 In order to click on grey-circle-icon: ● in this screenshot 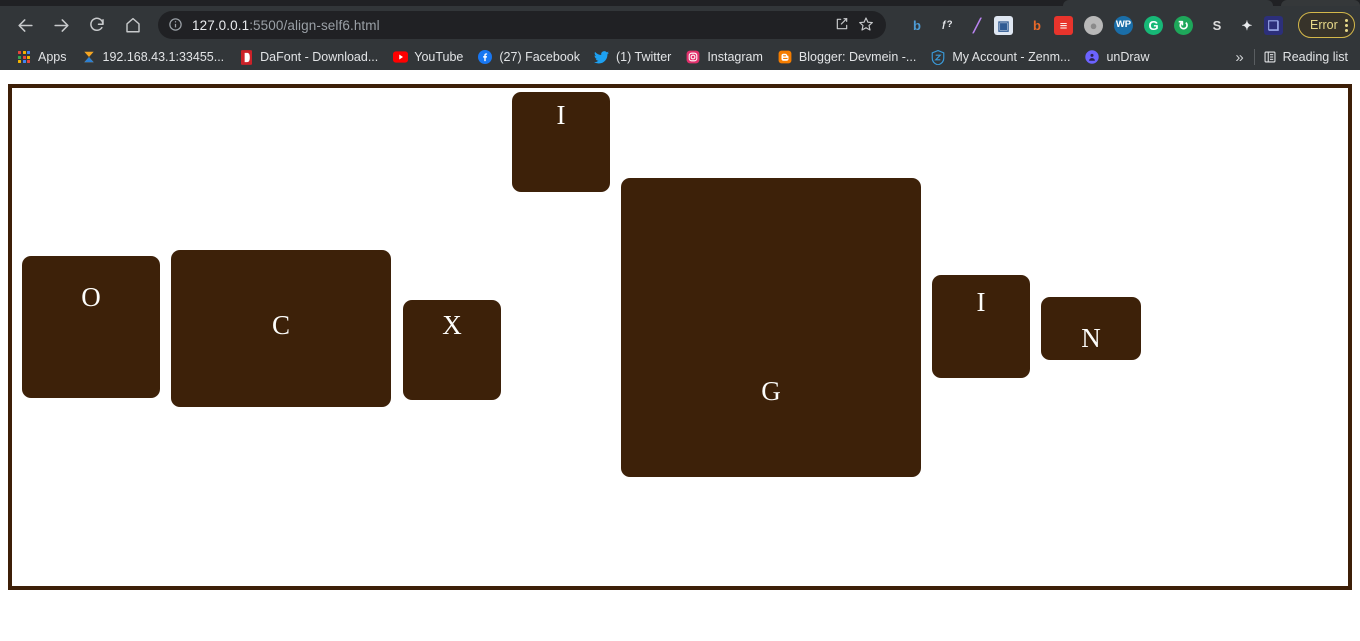, I will do `click(1093, 25)`.